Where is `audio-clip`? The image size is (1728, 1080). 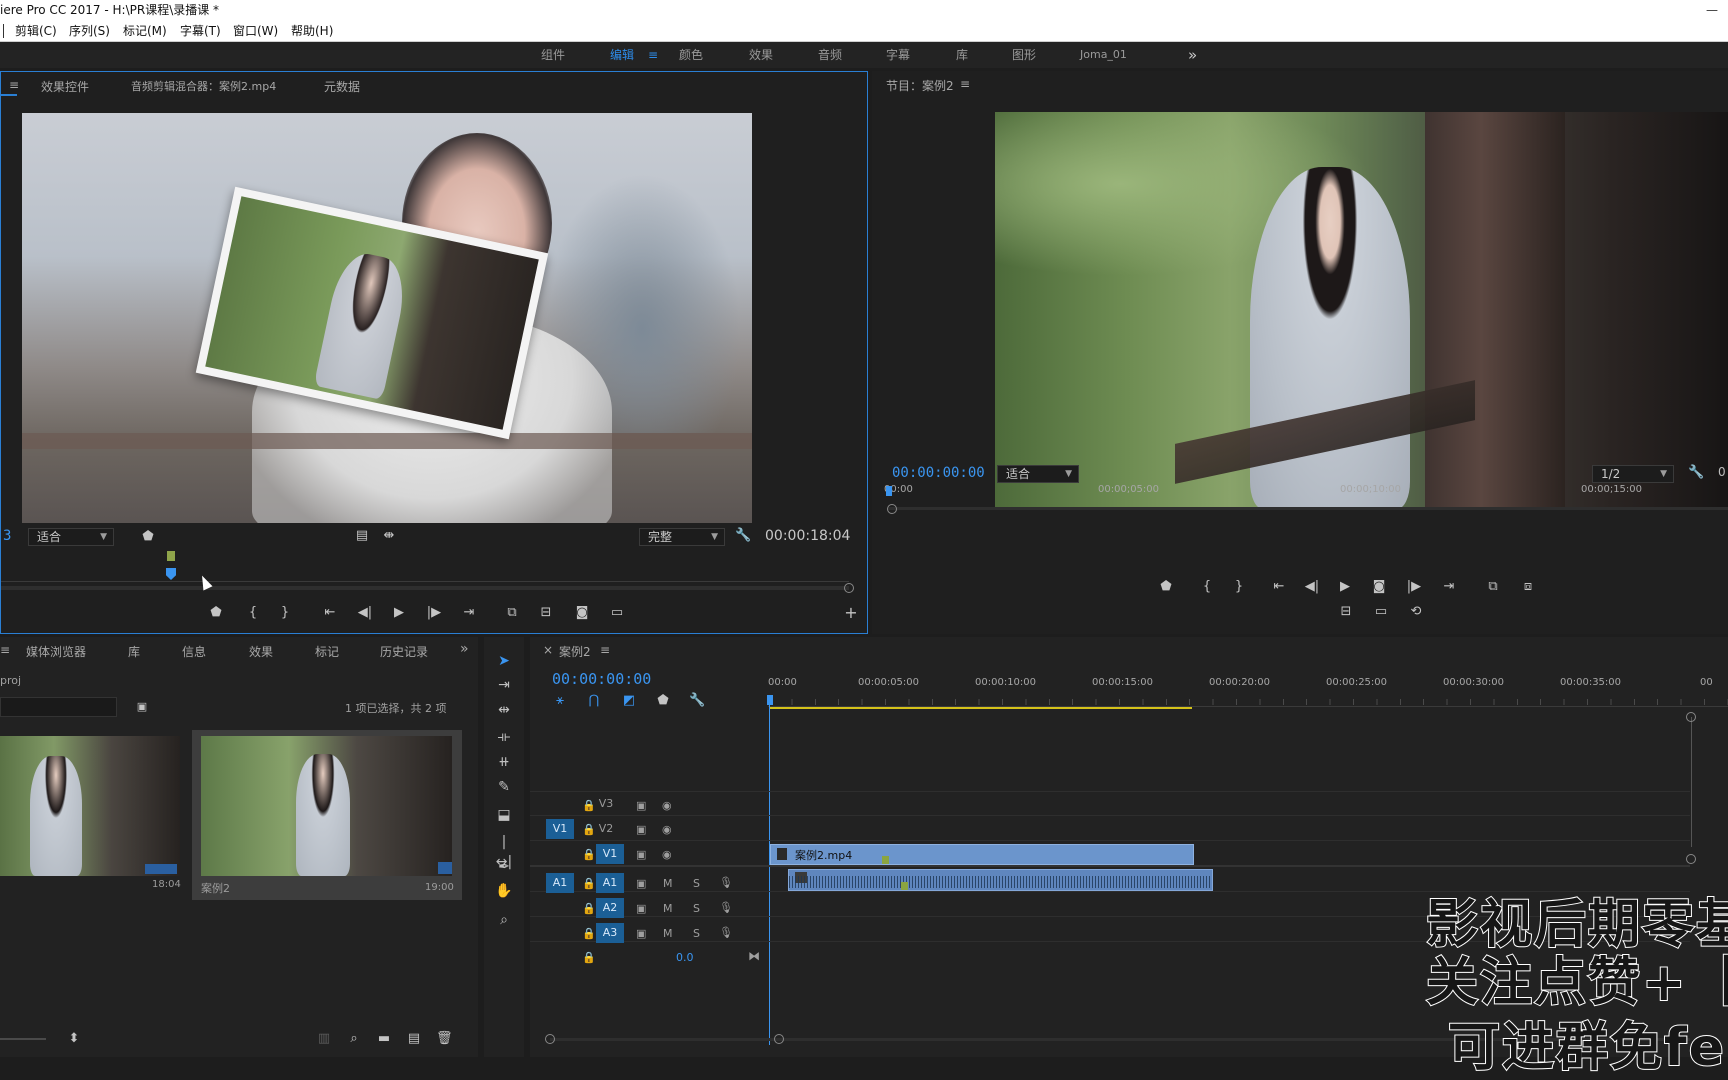
audio-clip is located at coordinates (1000, 880).